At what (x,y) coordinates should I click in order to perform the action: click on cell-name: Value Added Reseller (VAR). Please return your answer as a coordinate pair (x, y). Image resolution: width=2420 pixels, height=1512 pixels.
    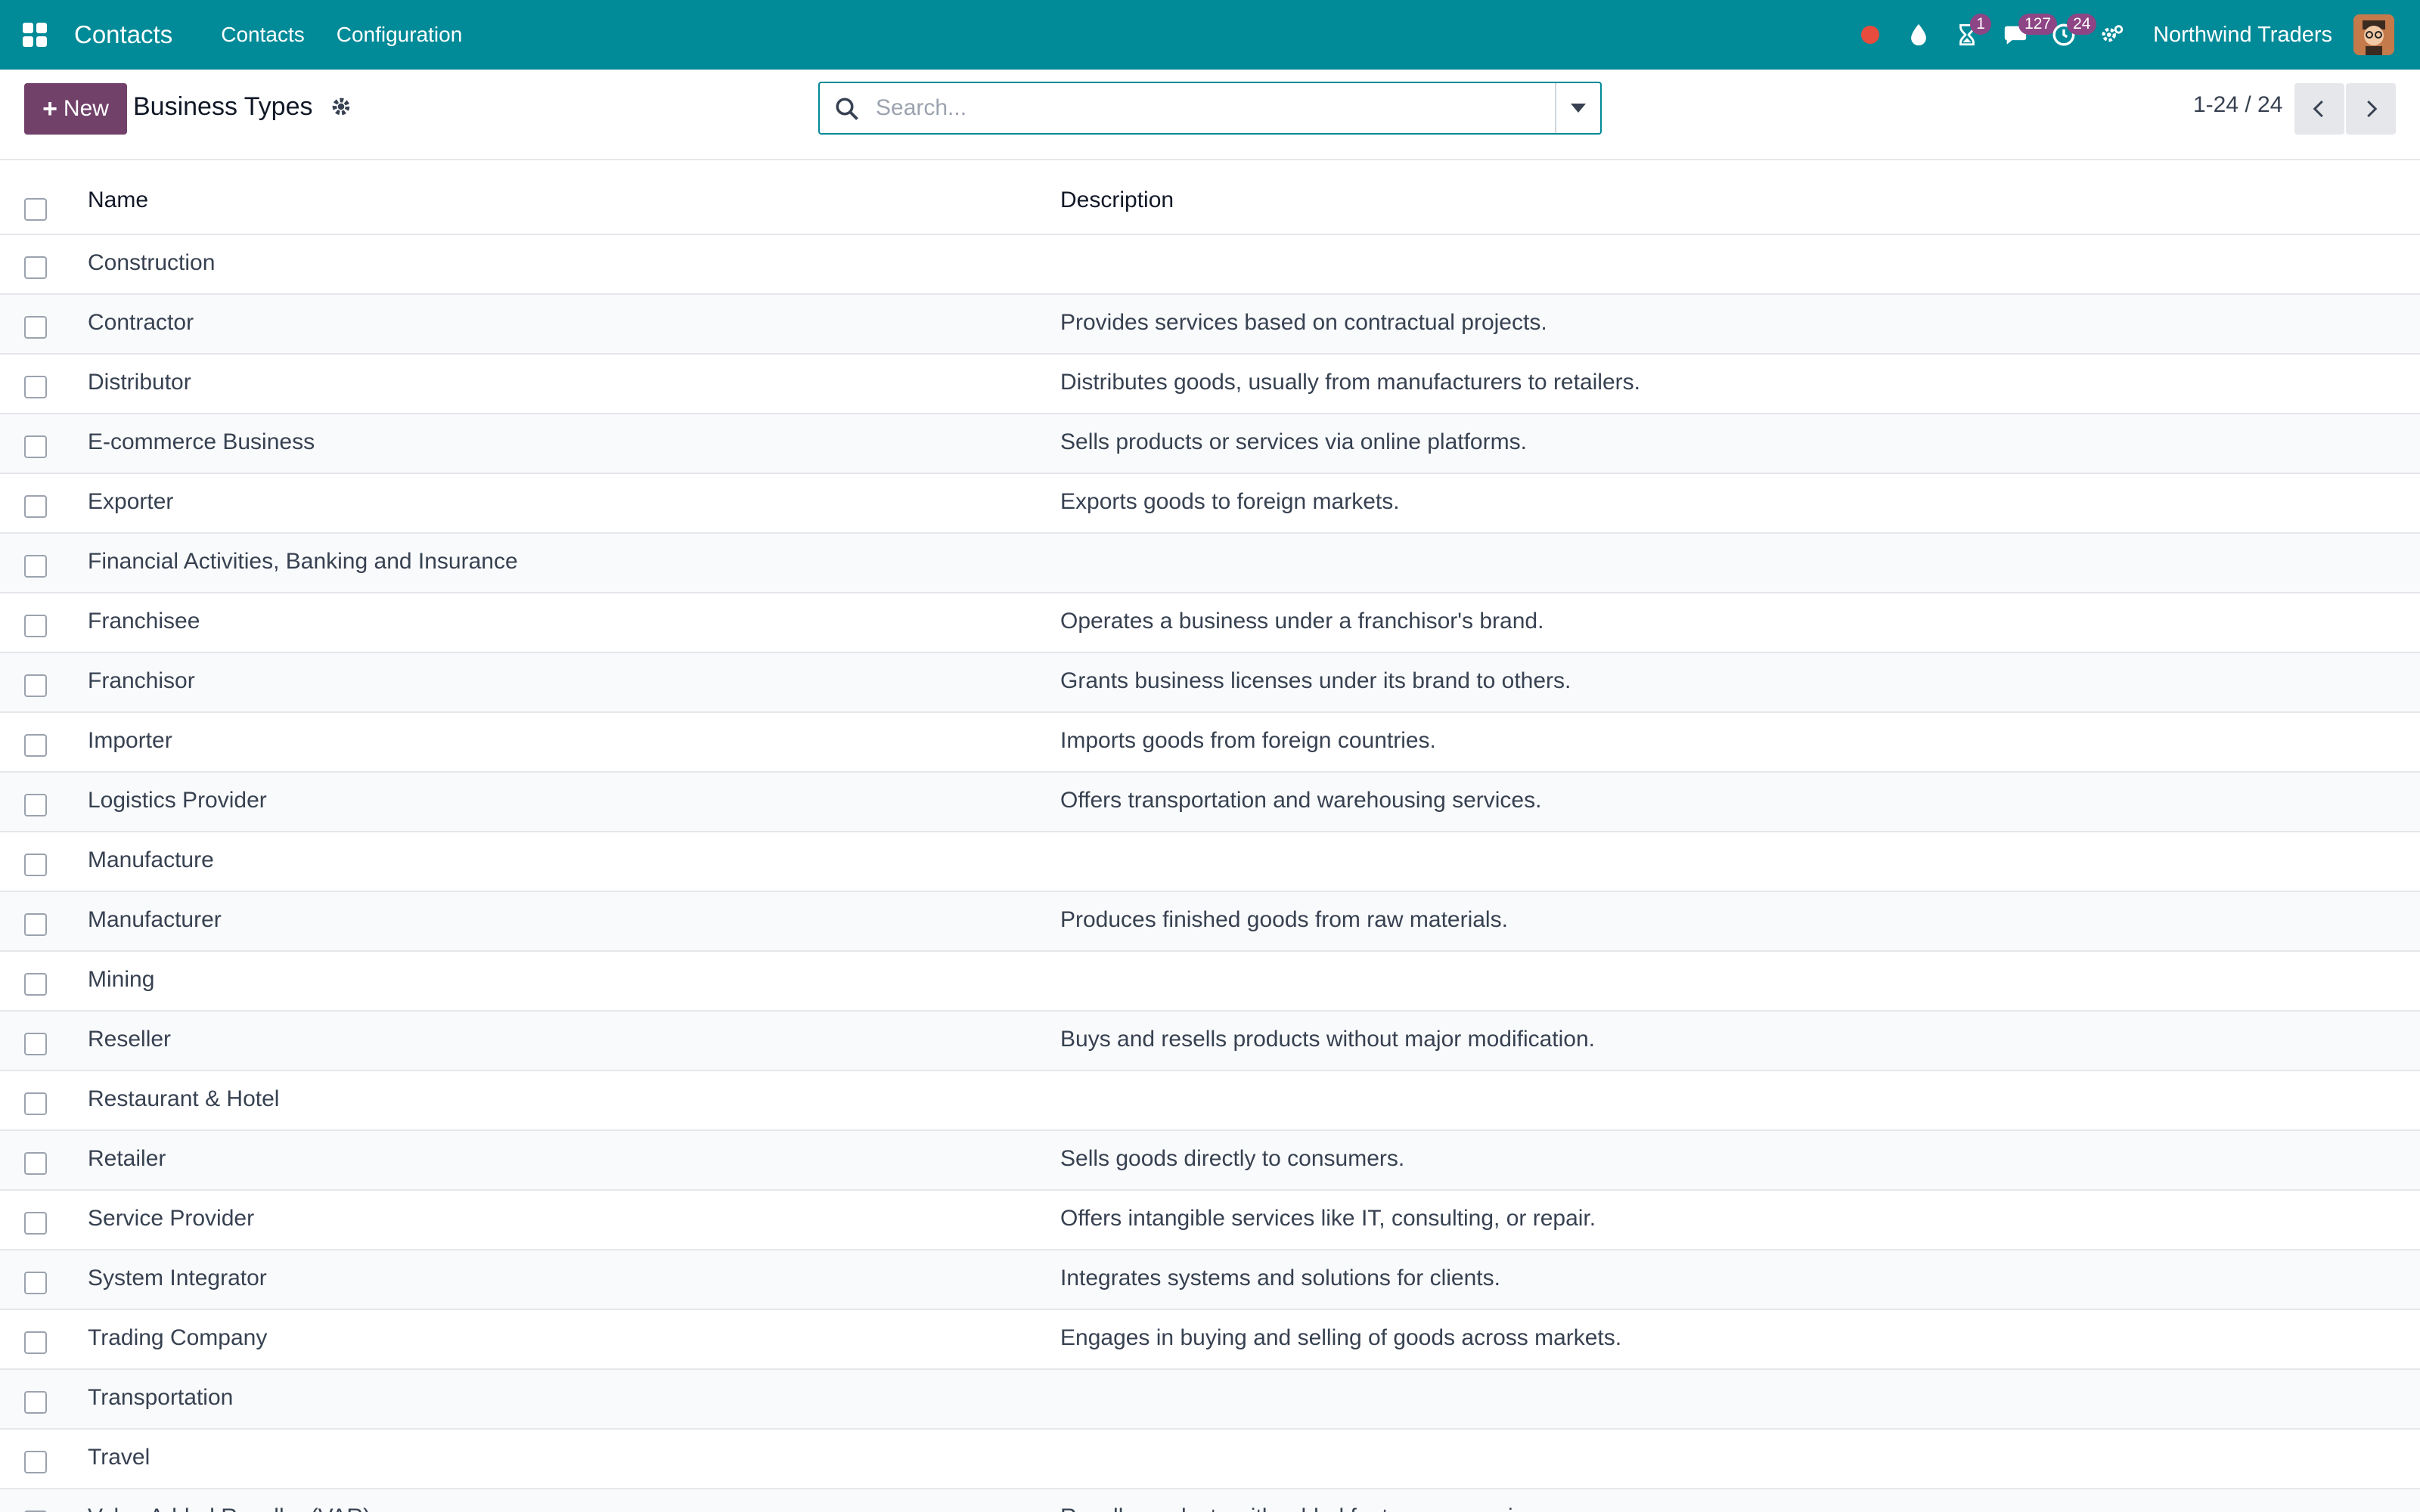
    Looking at the image, I should click on (229, 1508).